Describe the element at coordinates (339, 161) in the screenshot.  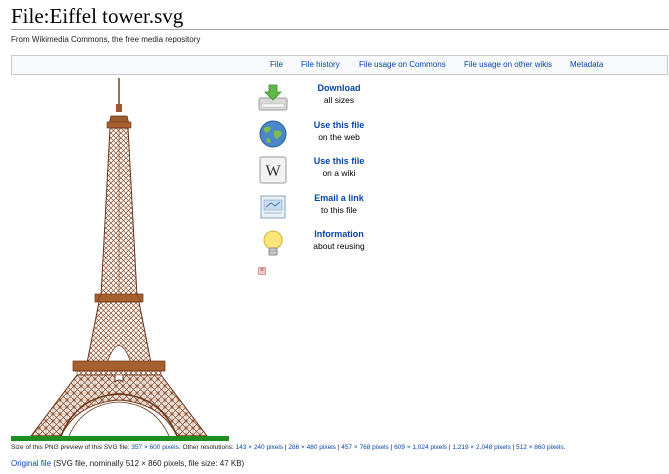
I see `use-on-wiki-link: Use this file` at that location.